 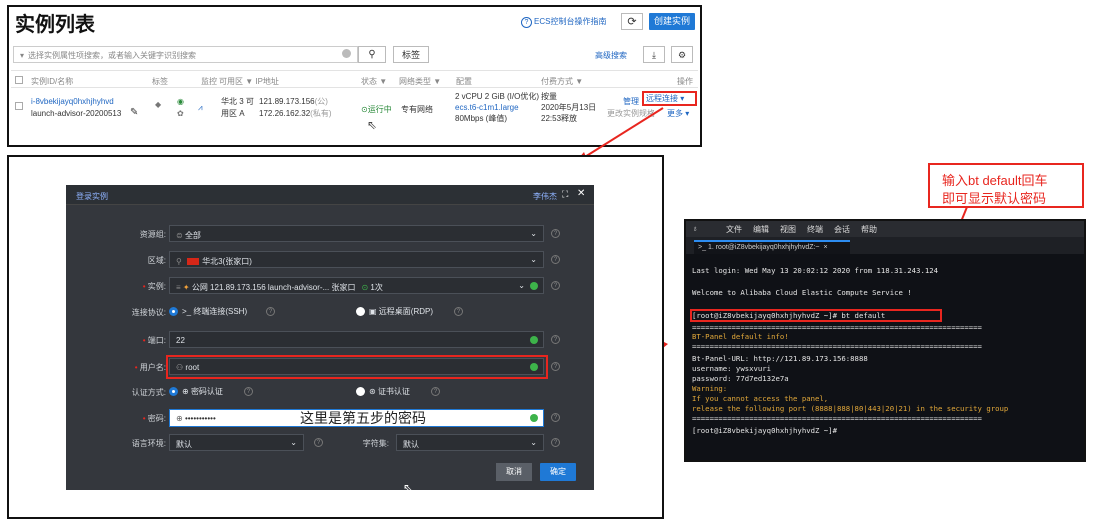 What do you see at coordinates (734, 229) in the screenshot?
I see `menu-file: 文件` at bounding box center [734, 229].